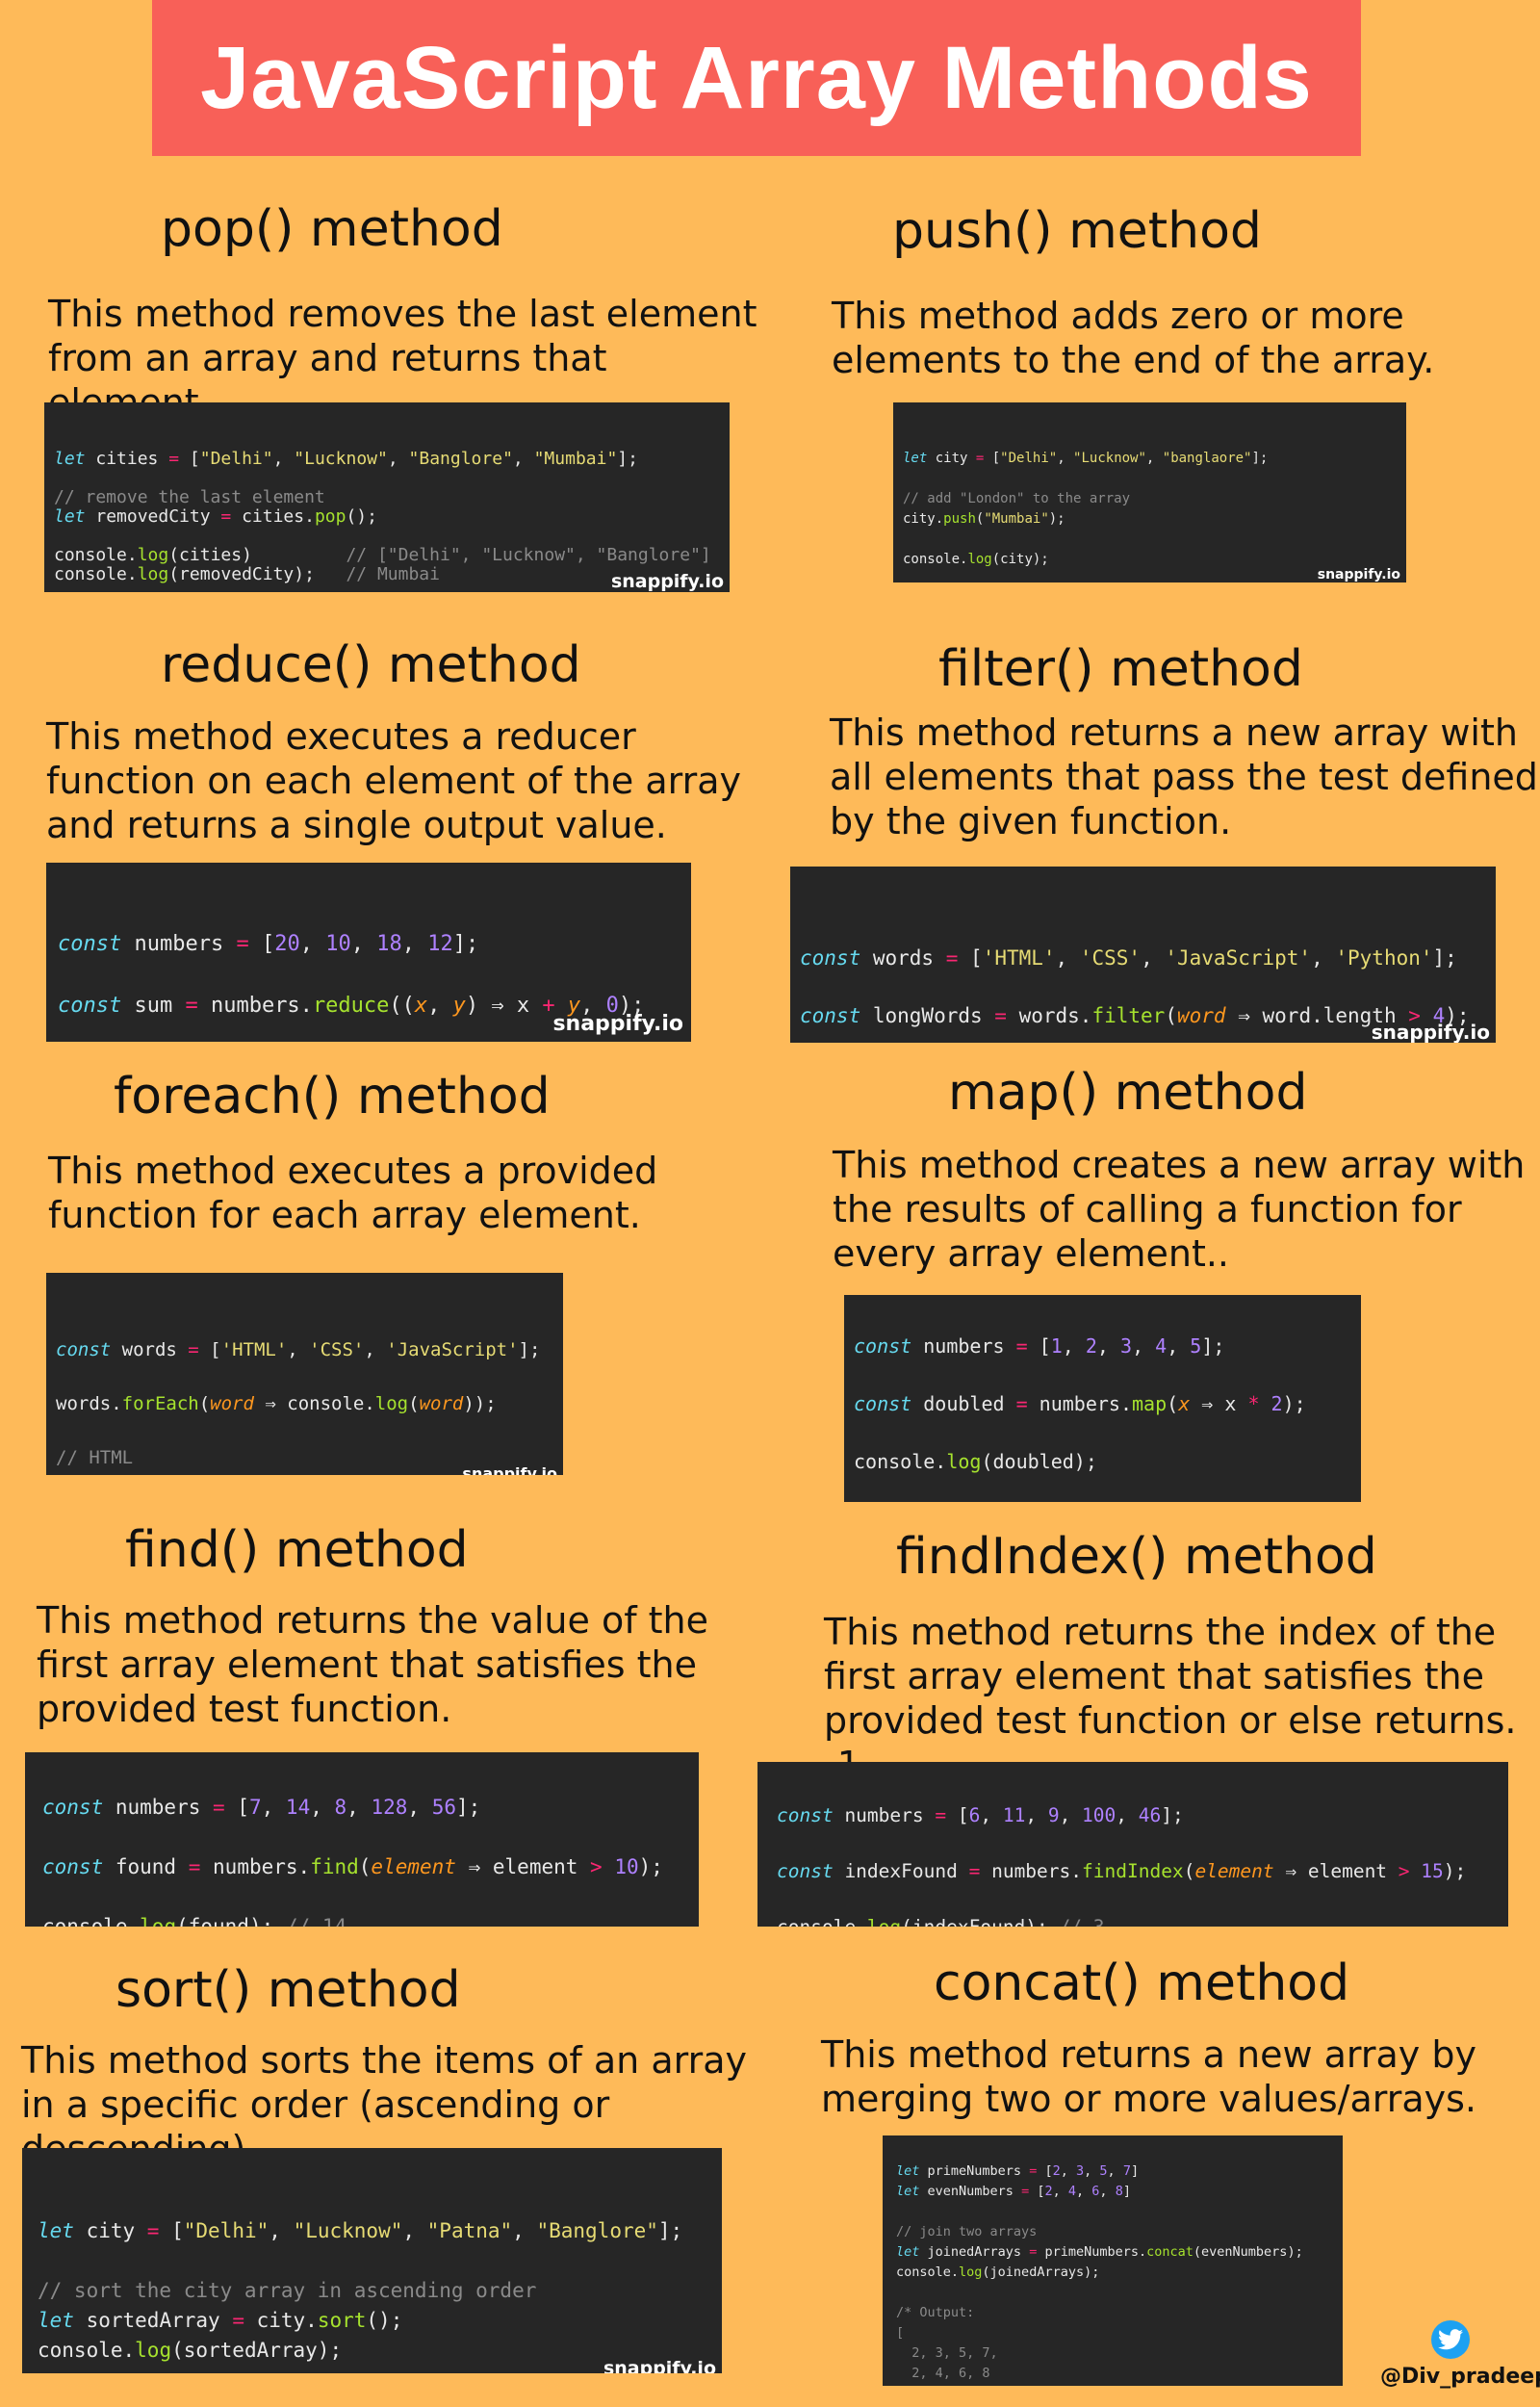 The image size is (1540, 2407). Describe the element at coordinates (215, 516) in the screenshot. I see `code-line: let removedCity = cities.pop();` at that location.